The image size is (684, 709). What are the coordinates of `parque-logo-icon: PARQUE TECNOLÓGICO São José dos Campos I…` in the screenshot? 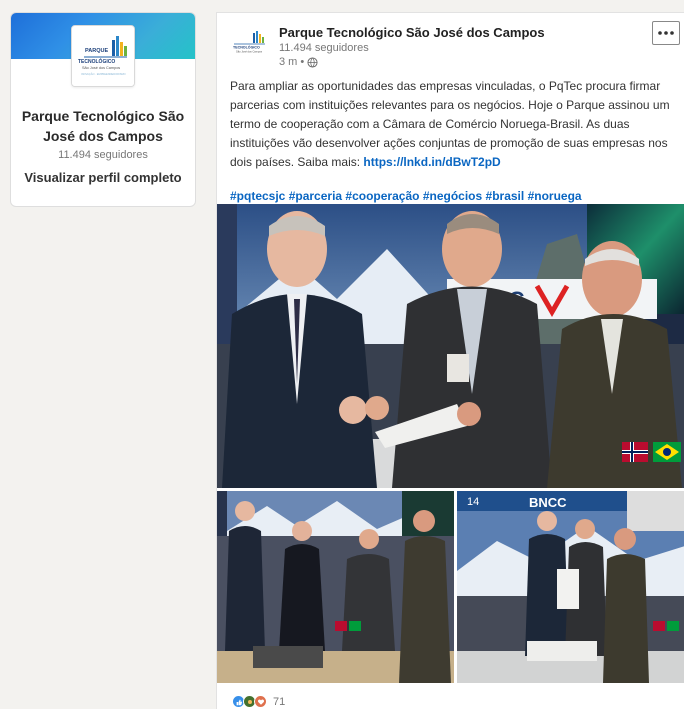 It's located at (103, 56).